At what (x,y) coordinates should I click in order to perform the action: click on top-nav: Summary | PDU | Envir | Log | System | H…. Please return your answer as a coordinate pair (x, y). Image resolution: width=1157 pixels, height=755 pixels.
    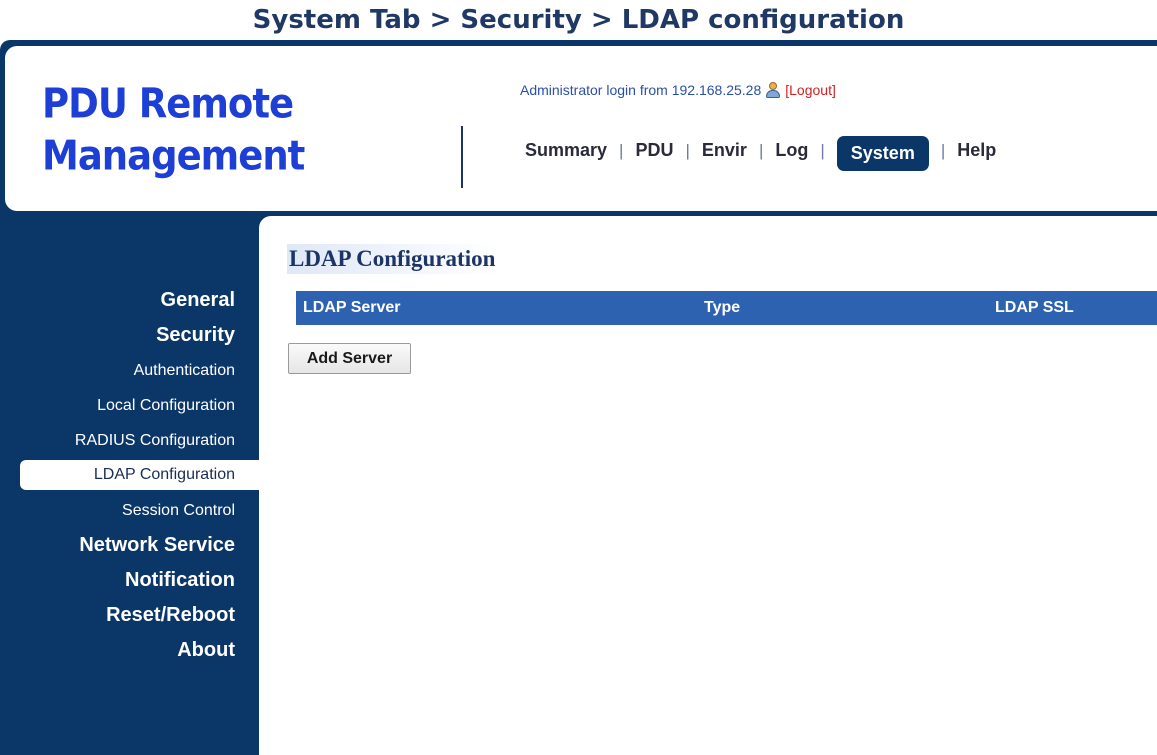
    Looking at the image, I should click on (760, 150).